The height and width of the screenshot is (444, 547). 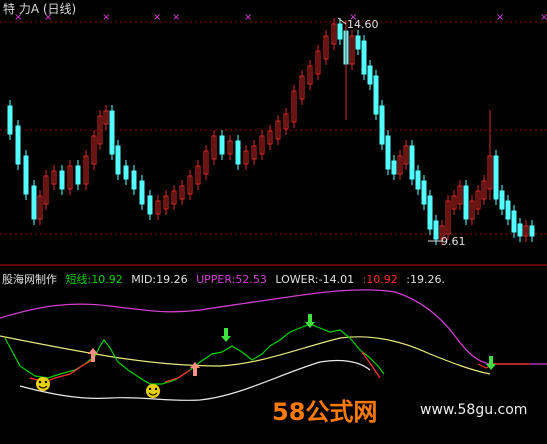 What do you see at coordinates (226, 335) in the screenshot?
I see `down-arrow-icon` at bounding box center [226, 335].